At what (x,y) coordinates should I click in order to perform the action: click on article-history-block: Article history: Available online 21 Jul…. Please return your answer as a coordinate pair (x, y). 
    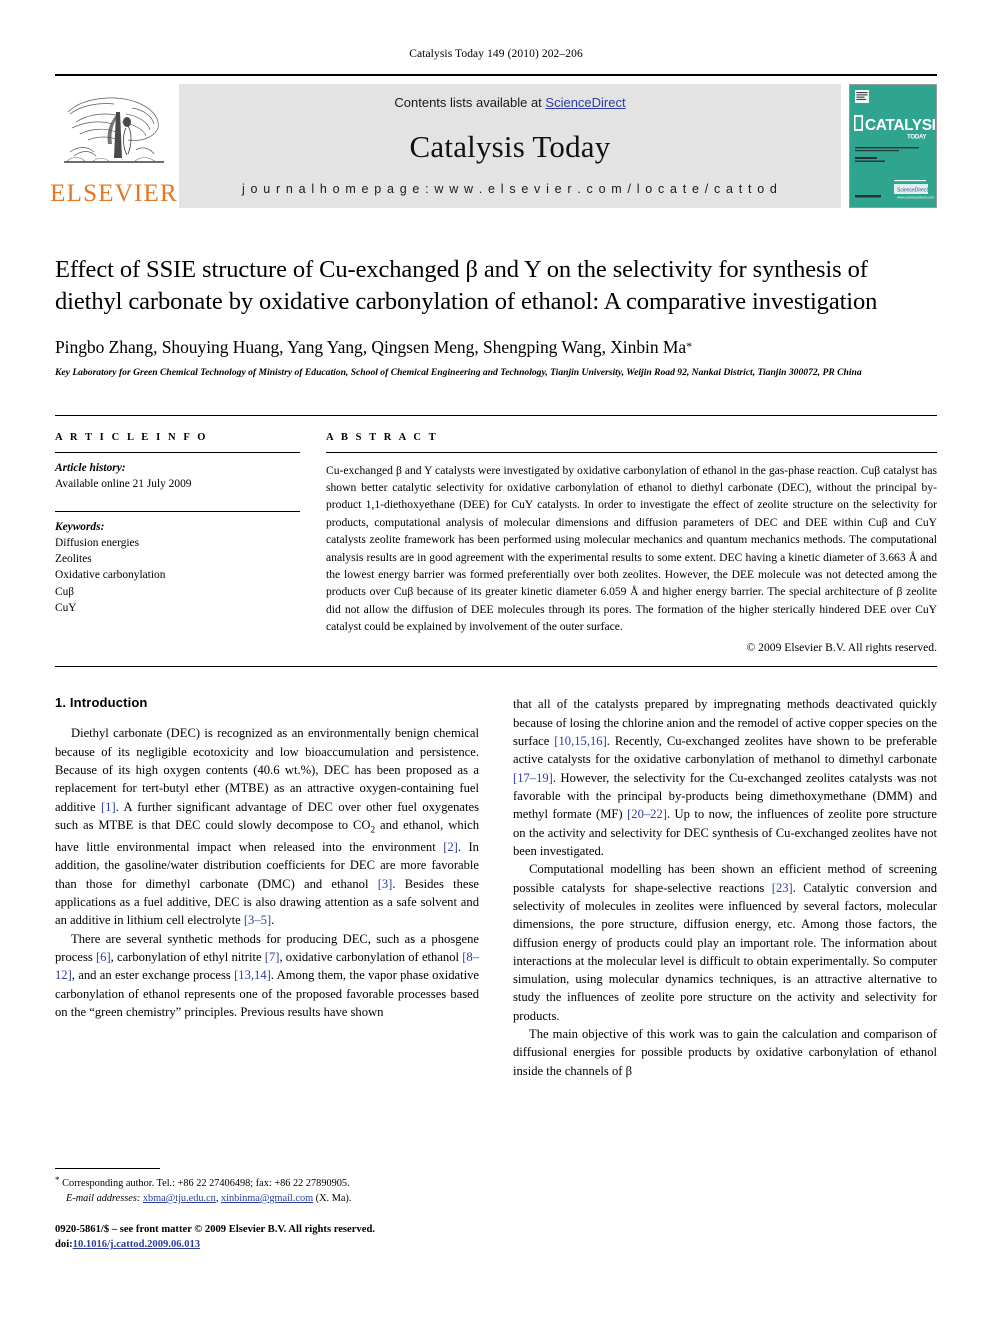
    Looking at the image, I should click on (177, 472).